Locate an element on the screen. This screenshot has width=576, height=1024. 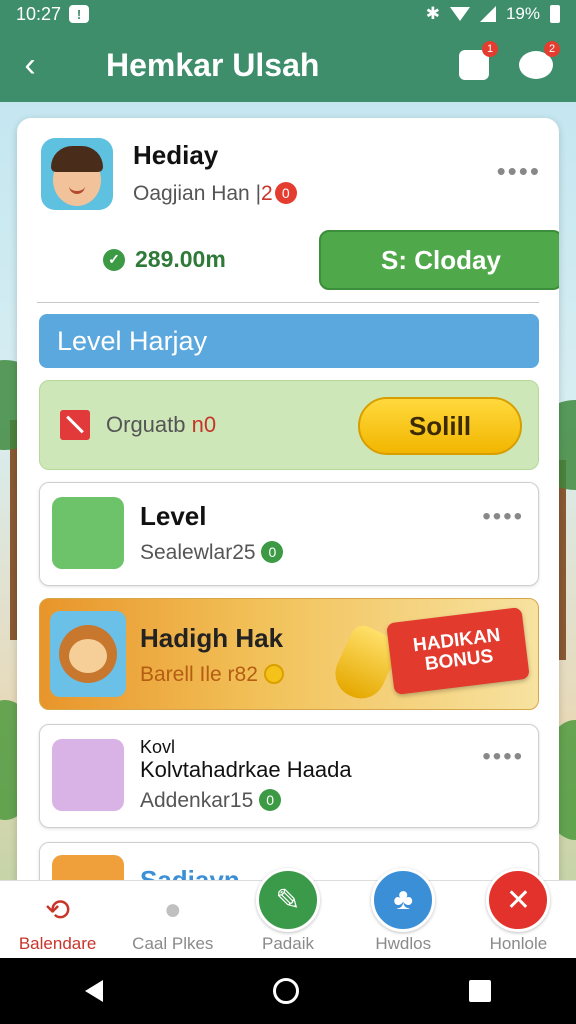
nav-label: Hwdlos is located at coordinates (403, 943).